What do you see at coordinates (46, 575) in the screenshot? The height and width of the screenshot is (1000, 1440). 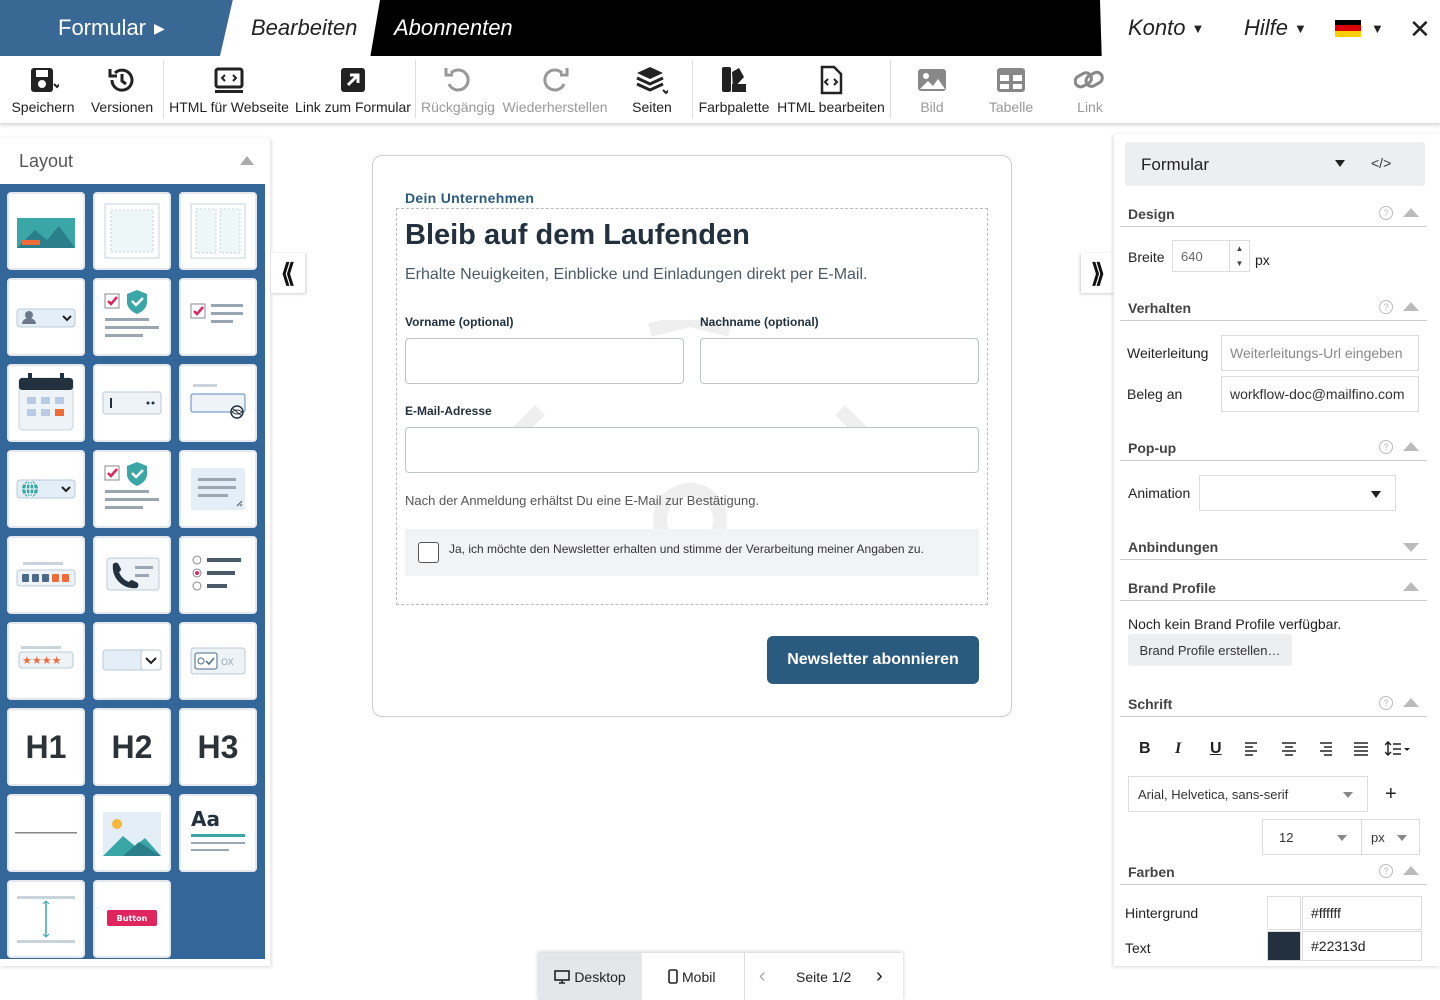 I see `tile-code-input` at bounding box center [46, 575].